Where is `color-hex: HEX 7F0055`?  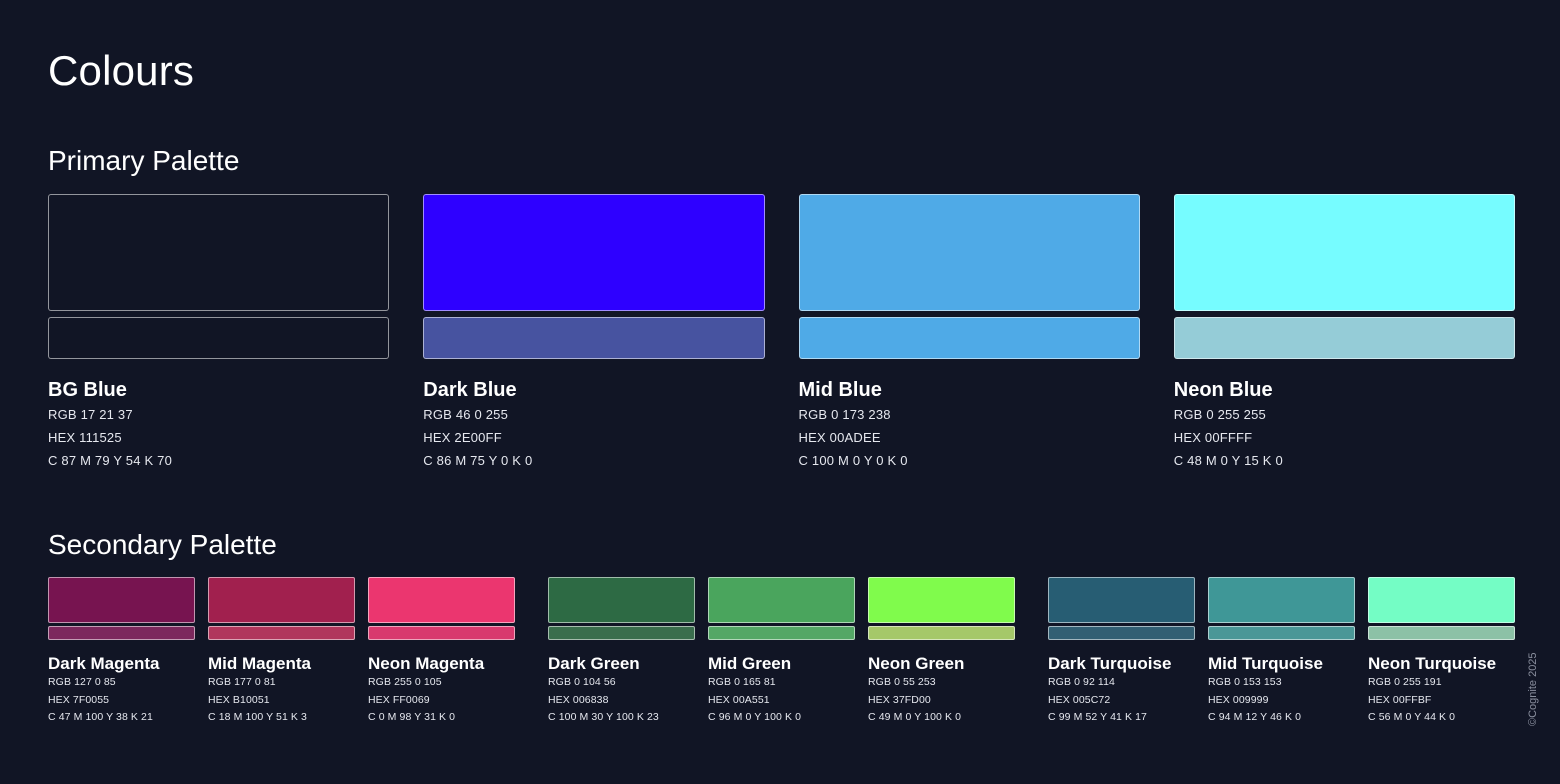
color-hex: HEX 7F0055 is located at coordinates (79, 699).